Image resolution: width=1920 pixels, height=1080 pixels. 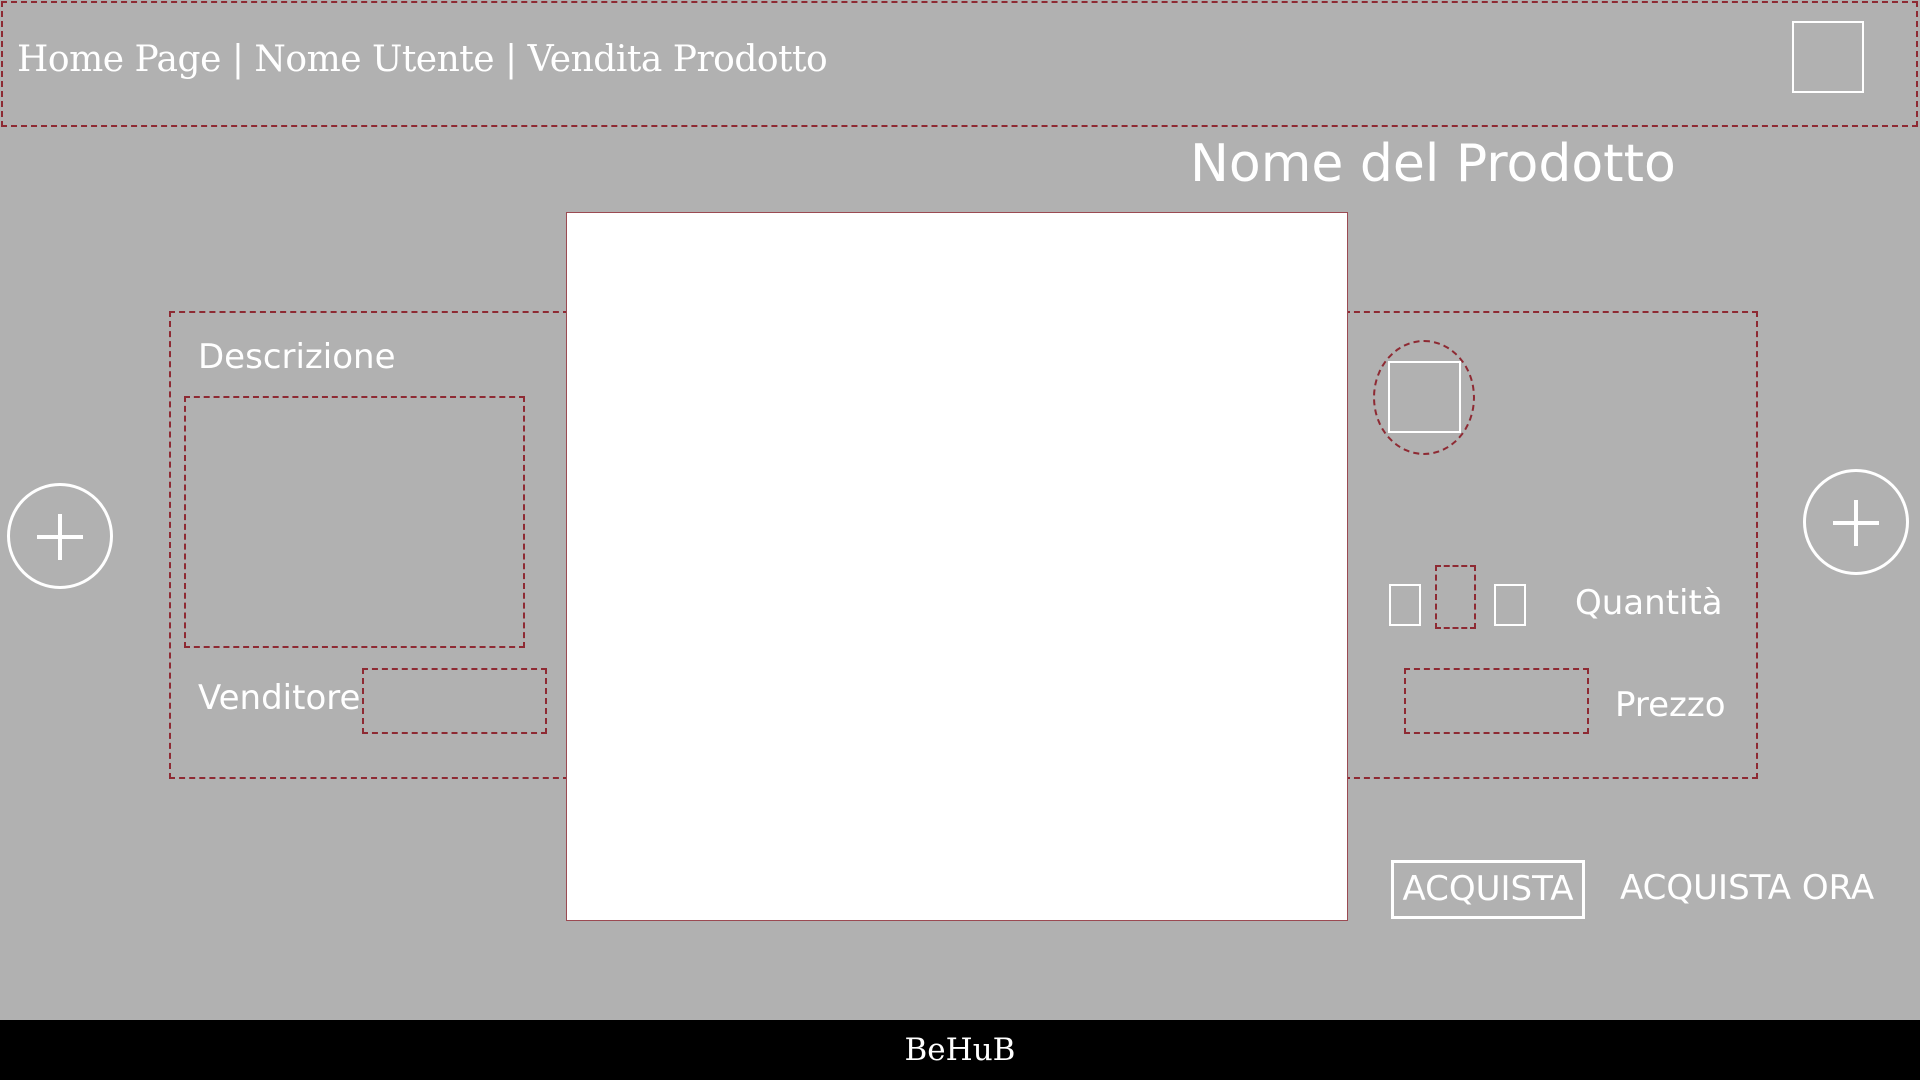 What do you see at coordinates (1433, 164) in the screenshot?
I see `product-title: Nome del Prodotto` at bounding box center [1433, 164].